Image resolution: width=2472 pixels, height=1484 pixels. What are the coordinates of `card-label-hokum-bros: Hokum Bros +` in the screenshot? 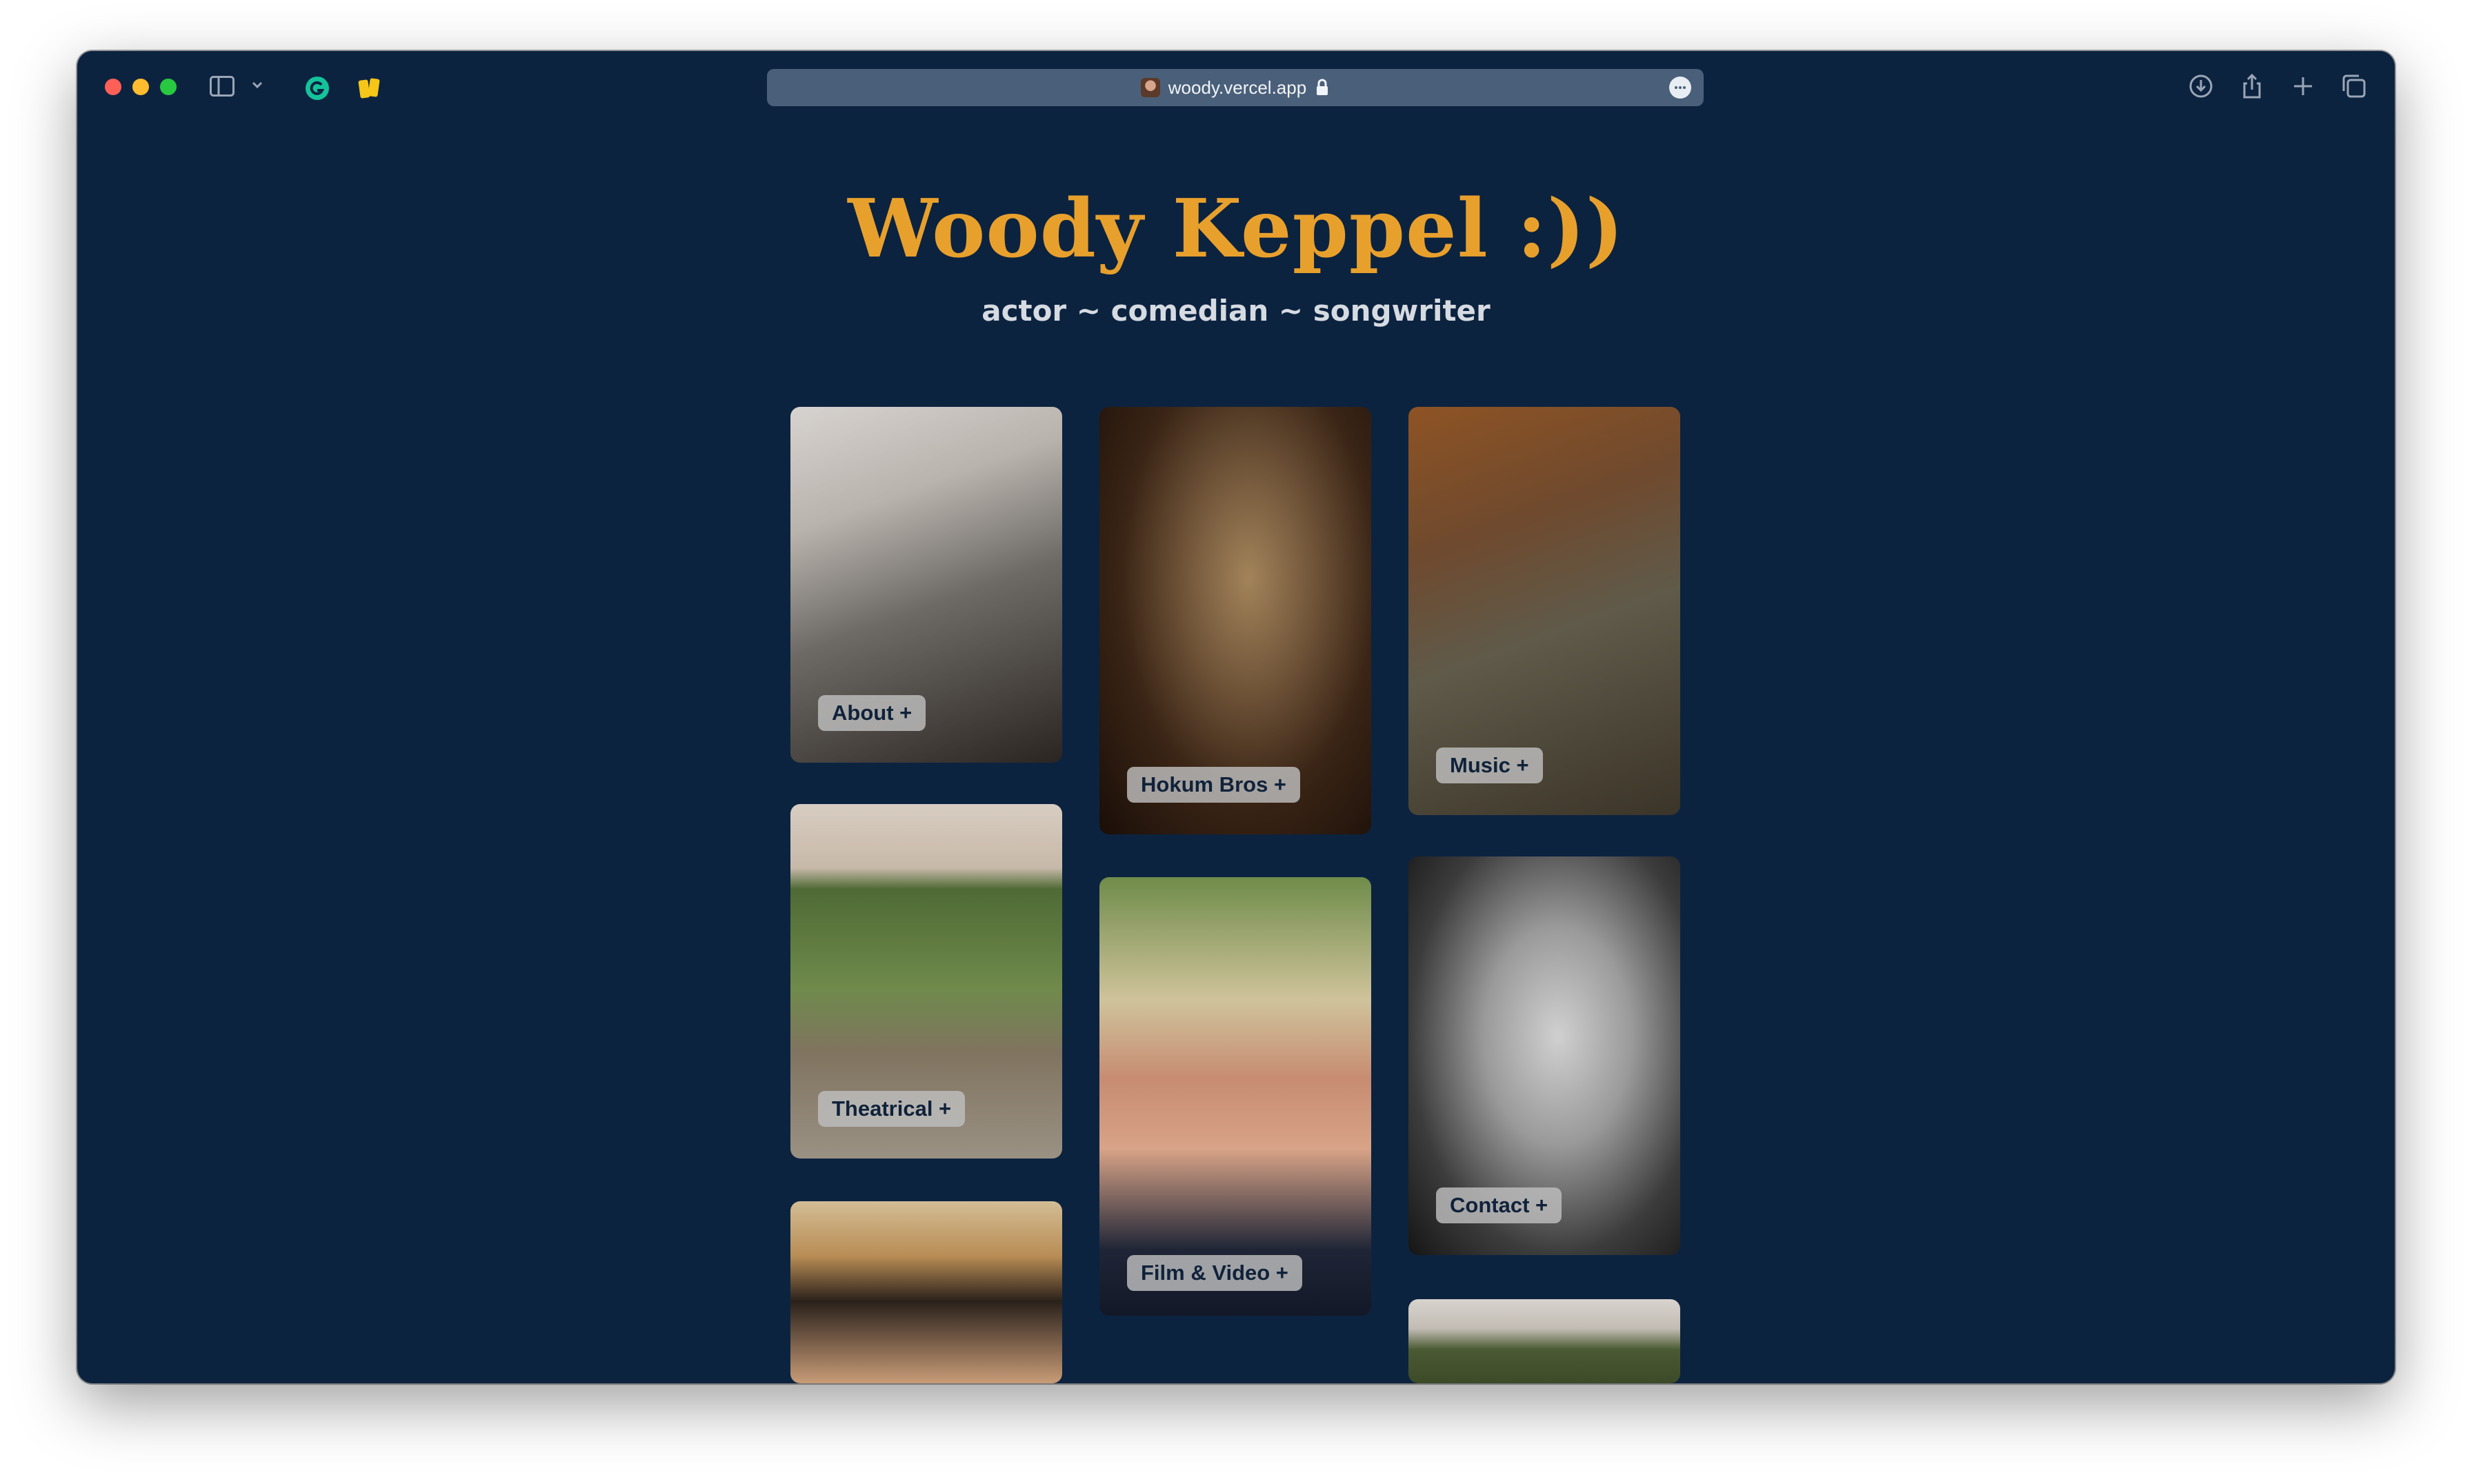 It's located at (1214, 785).